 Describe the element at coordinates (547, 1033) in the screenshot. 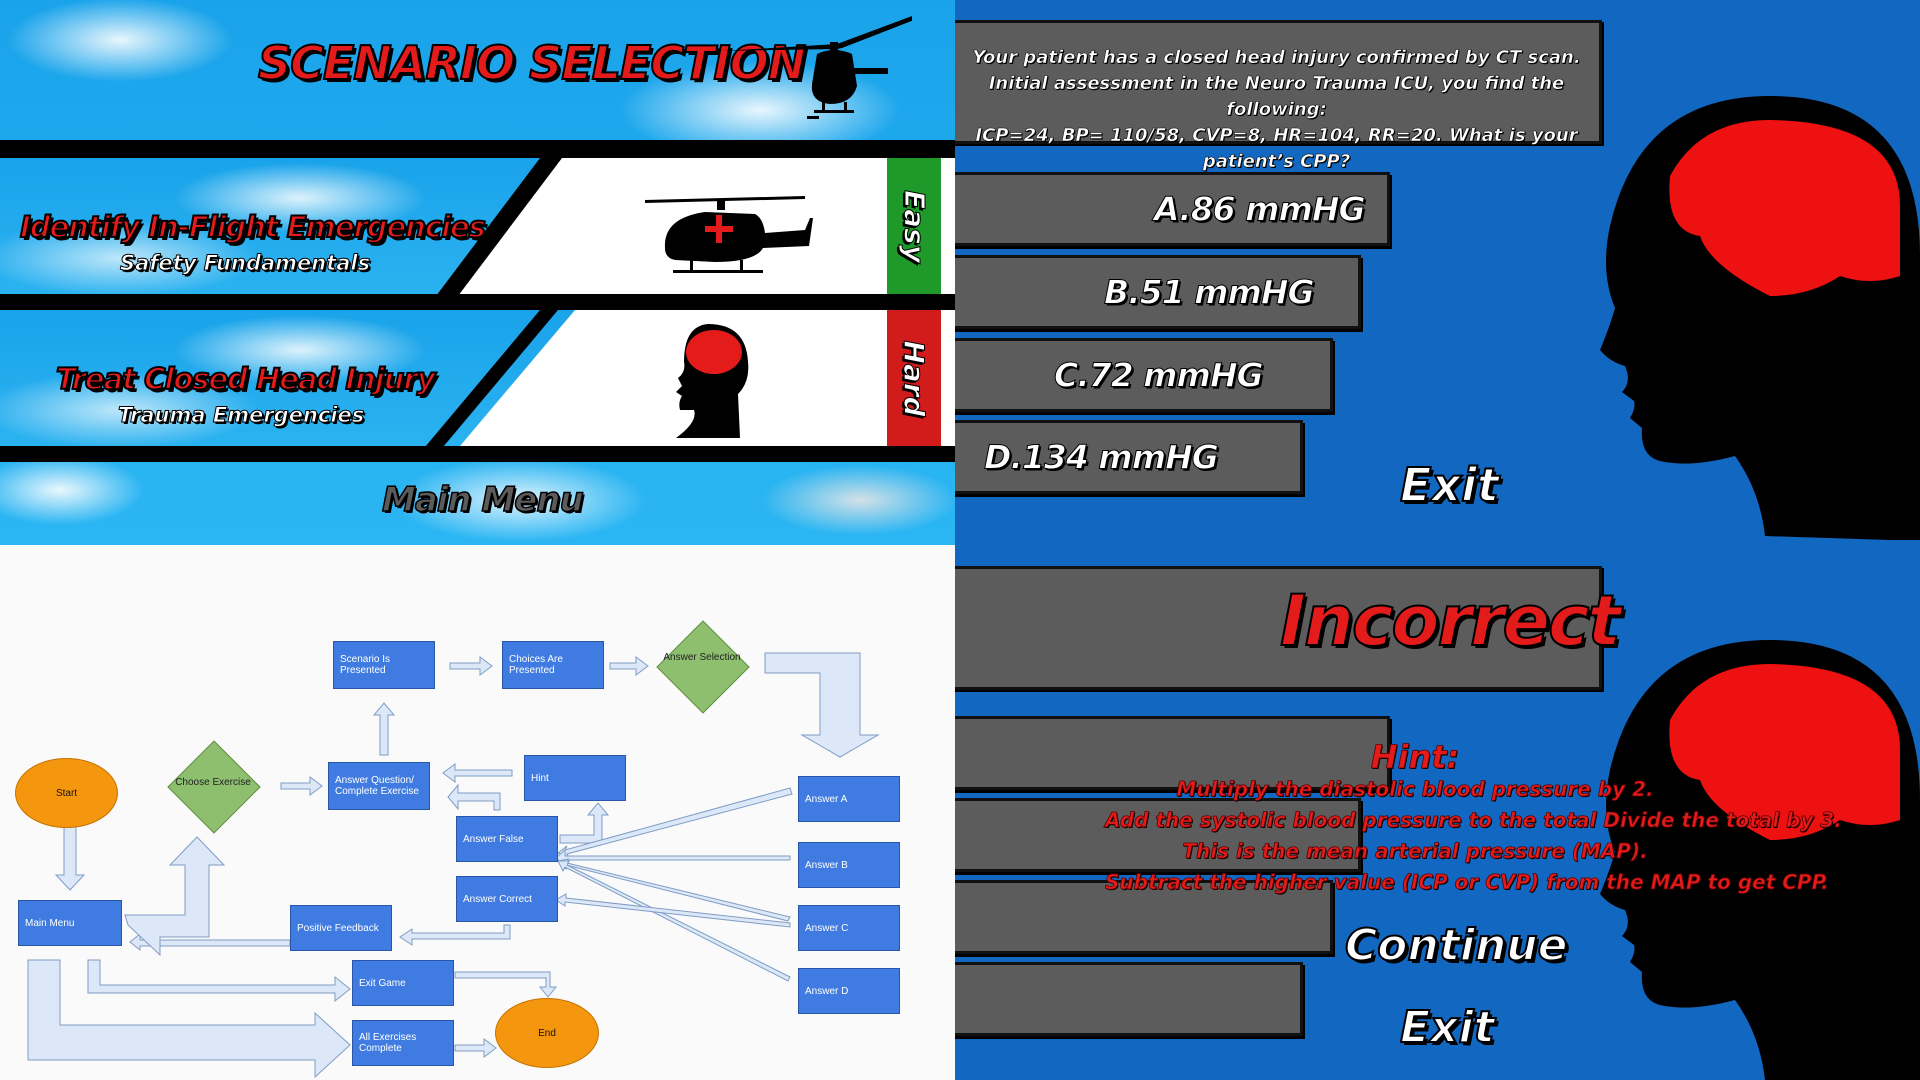

I see `flow-end: End` at that location.